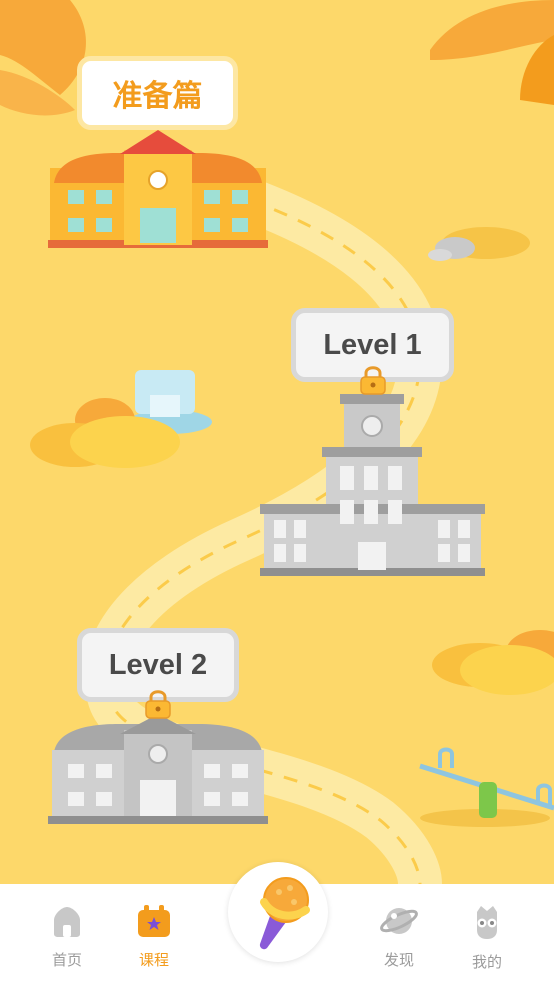 The image size is (554, 984). Describe the element at coordinates (158, 190) in the screenshot. I see `school-building-prep` at that location.